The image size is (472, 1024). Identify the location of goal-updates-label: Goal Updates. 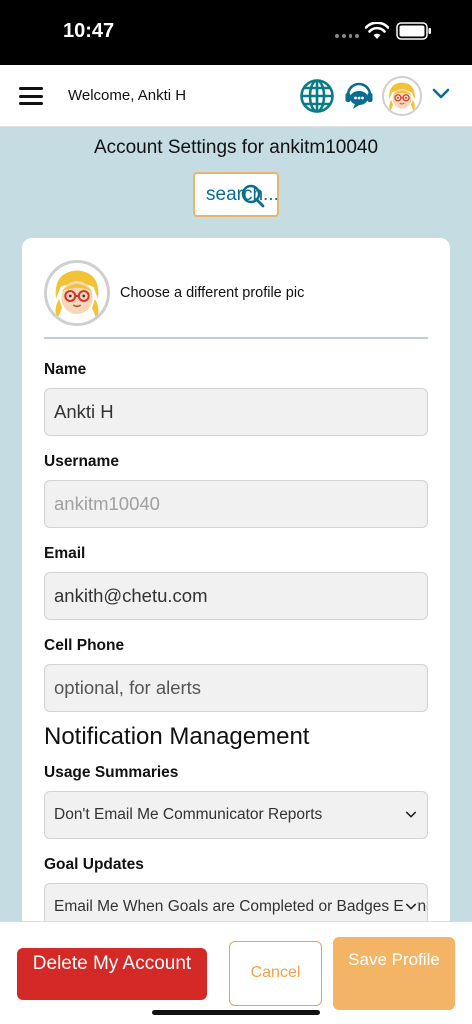
(94, 864).